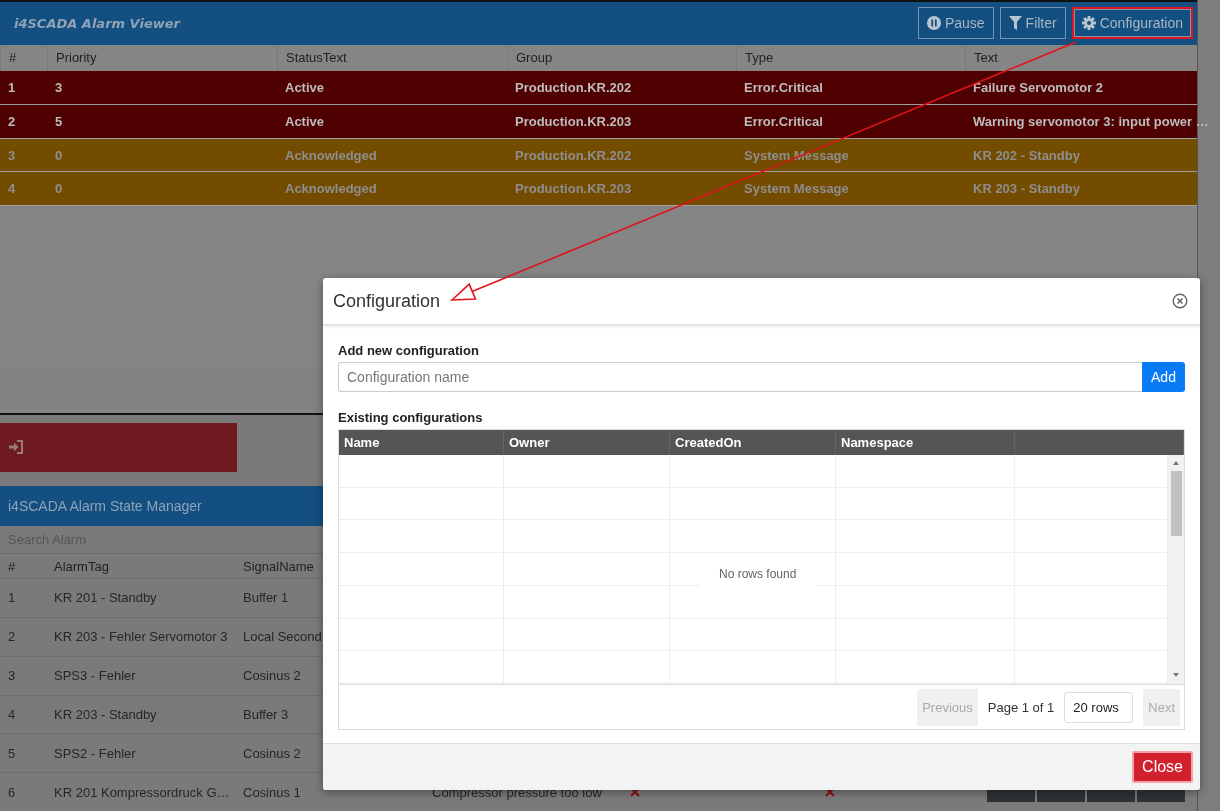  Describe the element at coordinates (1176, 569) in the screenshot. I see `scrollbar` at that location.